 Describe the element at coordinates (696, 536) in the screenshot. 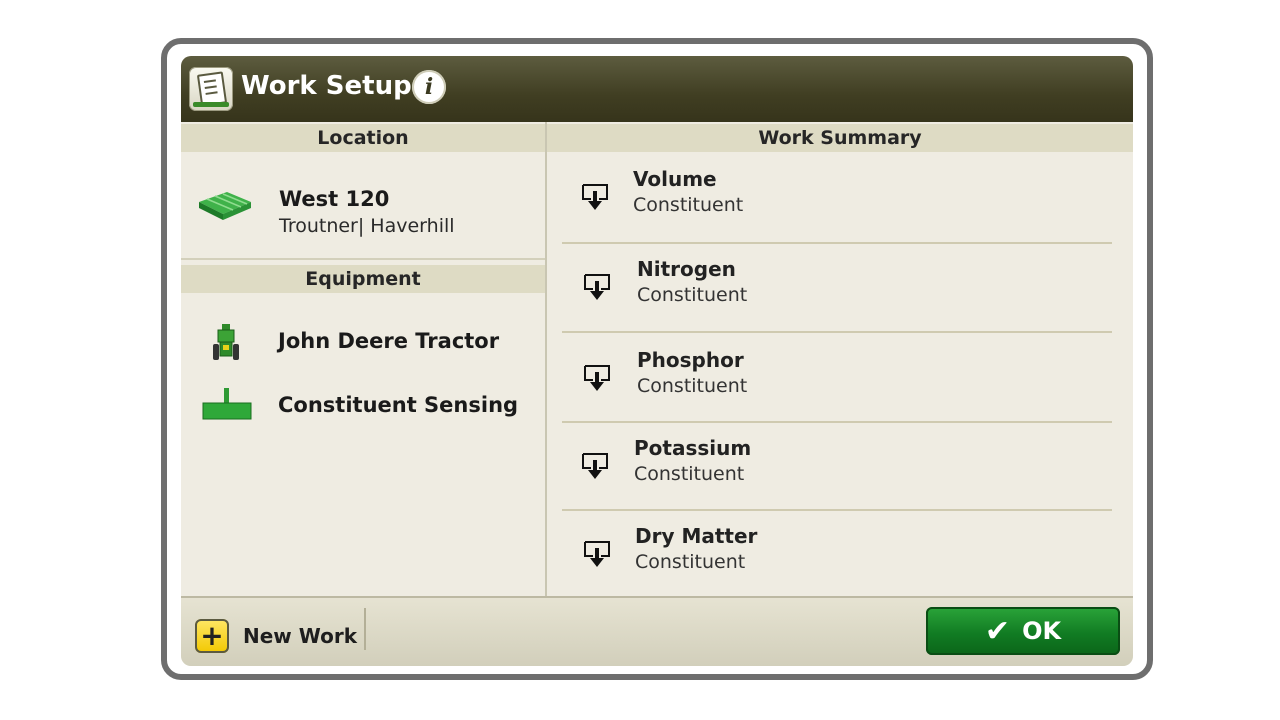

I see `summary-item-name: Dry Matter` at that location.